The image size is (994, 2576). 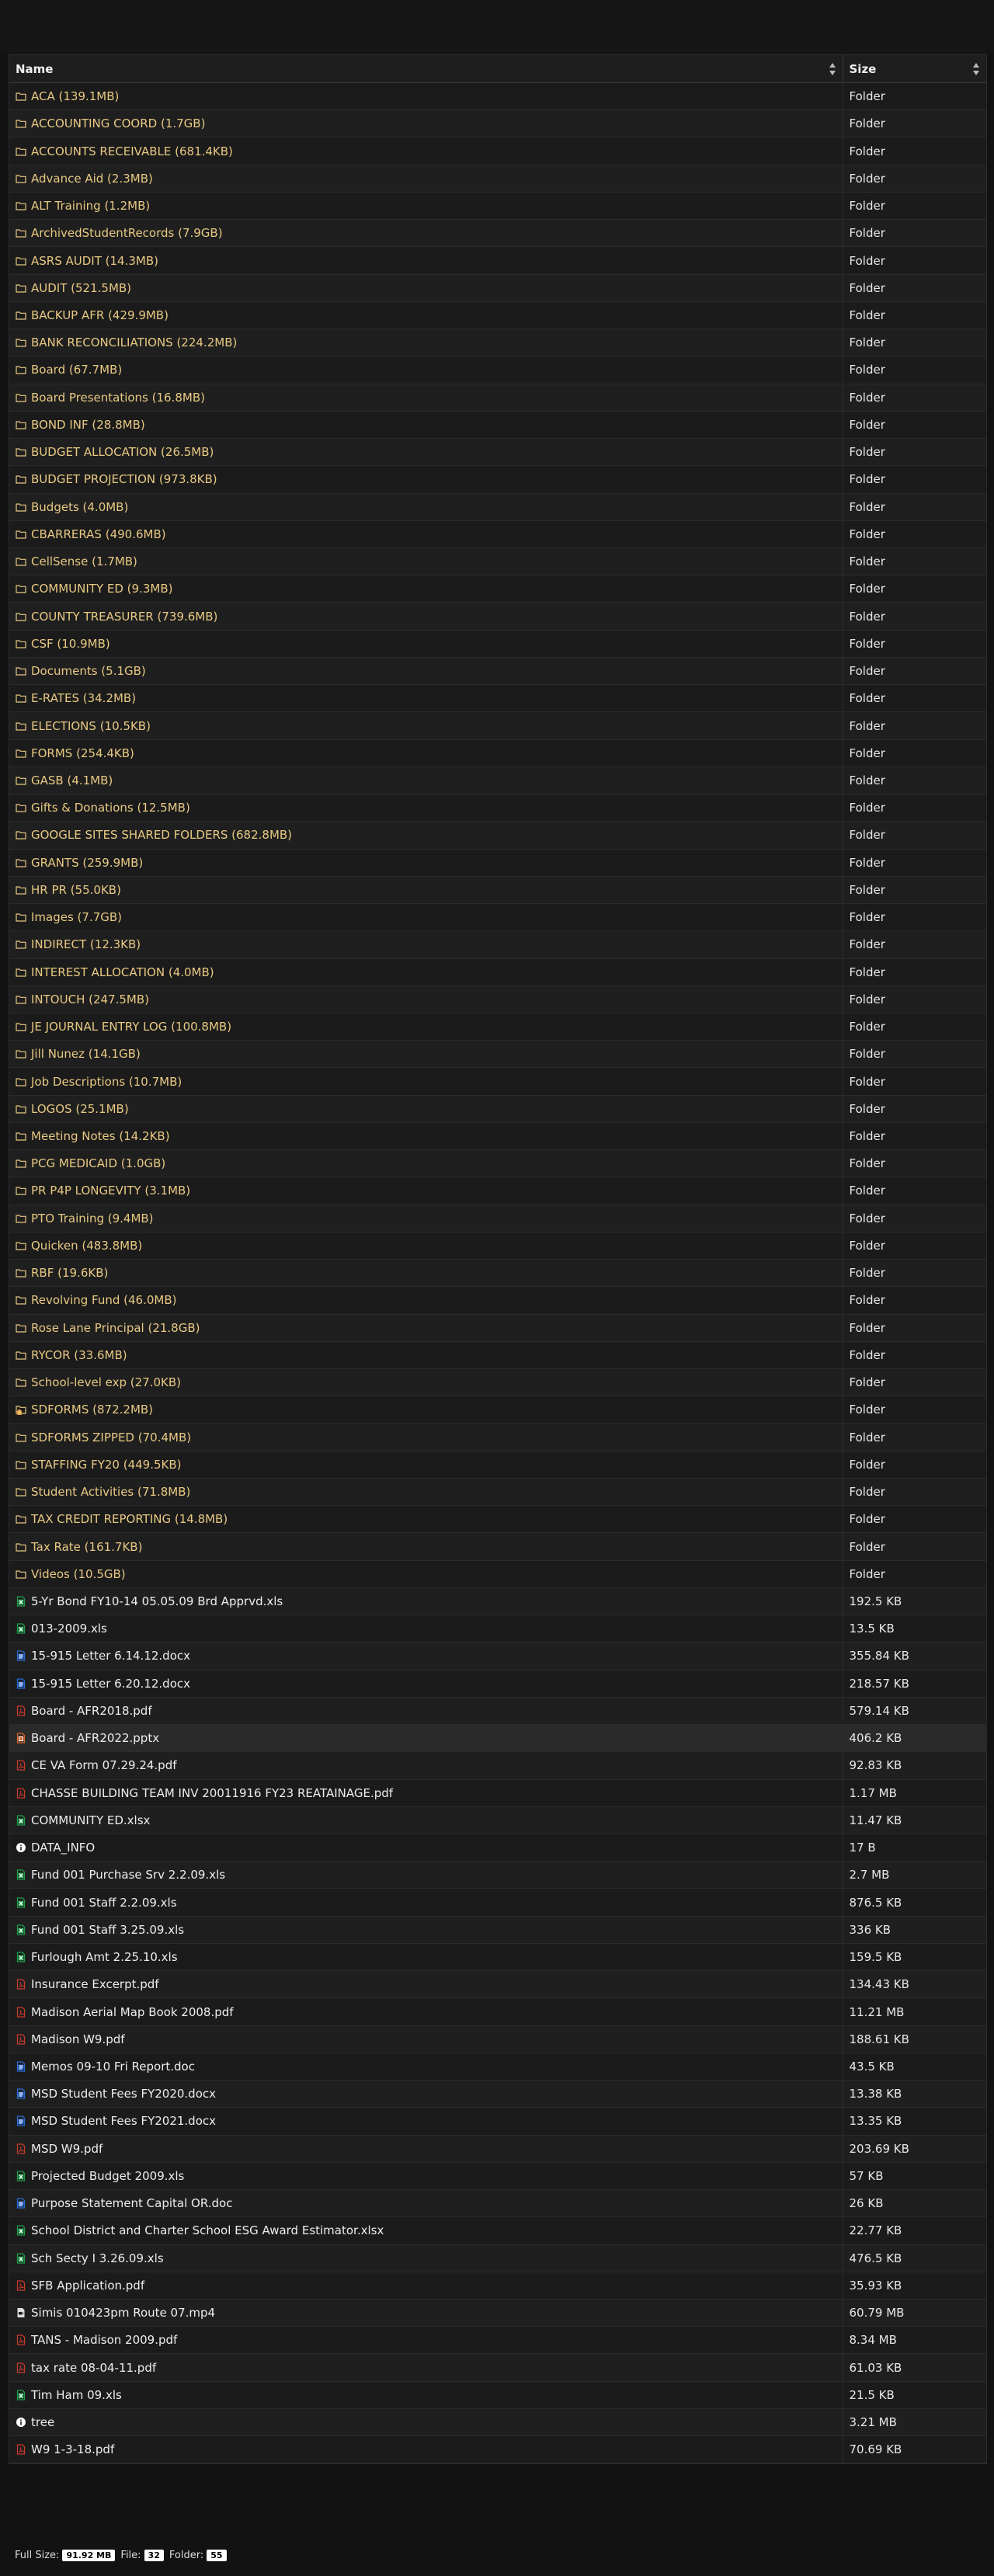 I want to click on folder-link: SDFORMS (872.2MB), so click(x=92, y=1410).